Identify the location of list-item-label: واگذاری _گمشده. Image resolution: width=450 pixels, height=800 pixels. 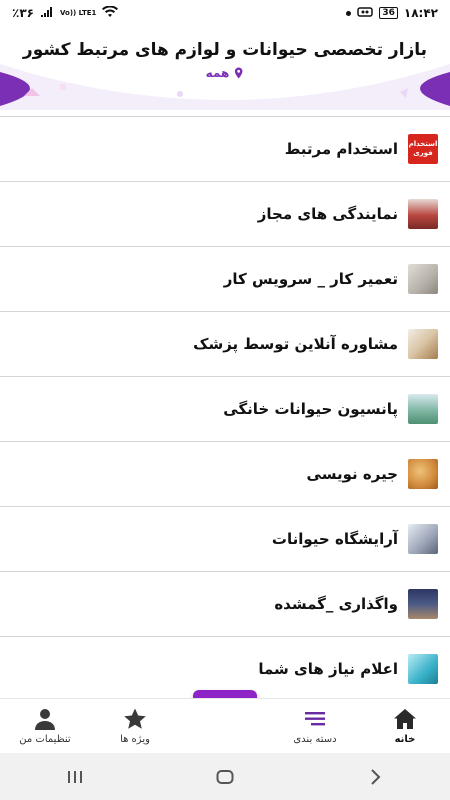
(336, 604).